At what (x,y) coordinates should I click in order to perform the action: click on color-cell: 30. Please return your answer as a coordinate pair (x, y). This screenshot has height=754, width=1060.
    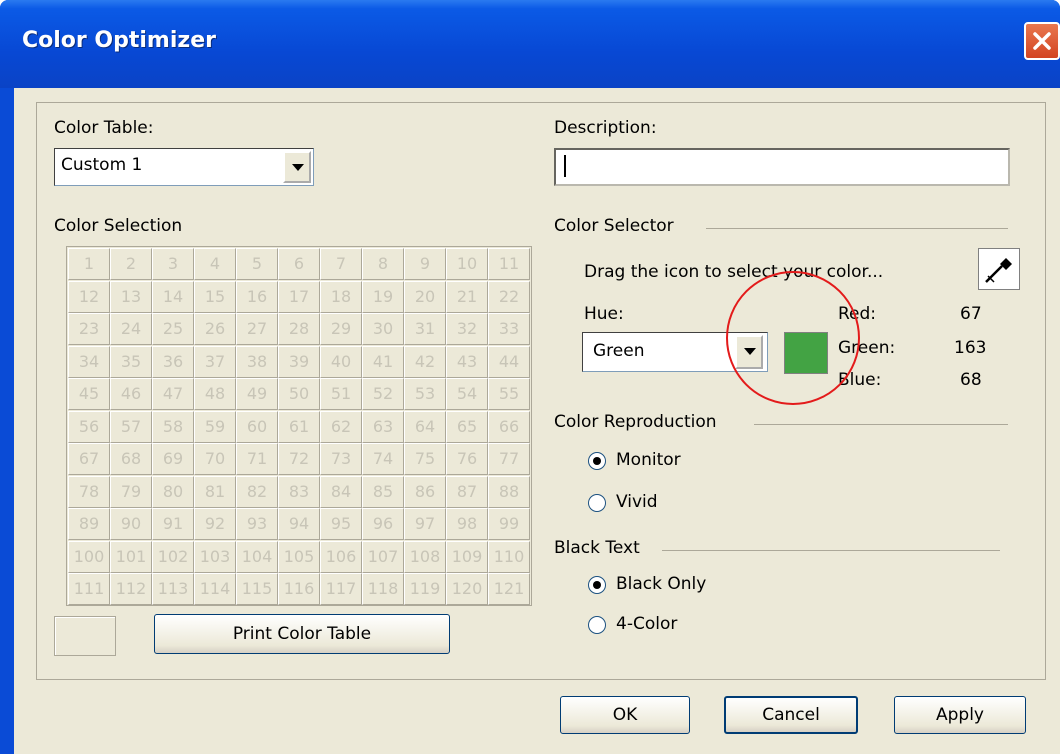
    Looking at the image, I should click on (383, 329).